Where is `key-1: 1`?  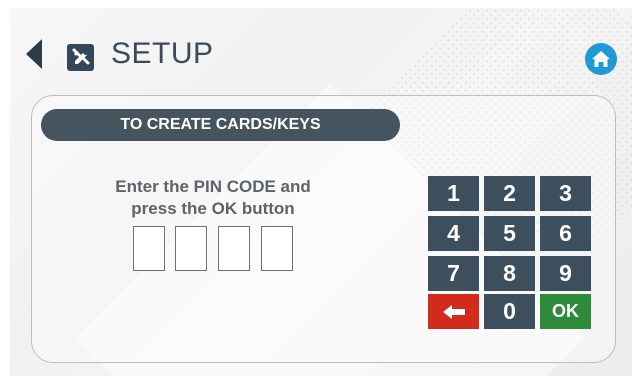 key-1: 1 is located at coordinates (453, 193).